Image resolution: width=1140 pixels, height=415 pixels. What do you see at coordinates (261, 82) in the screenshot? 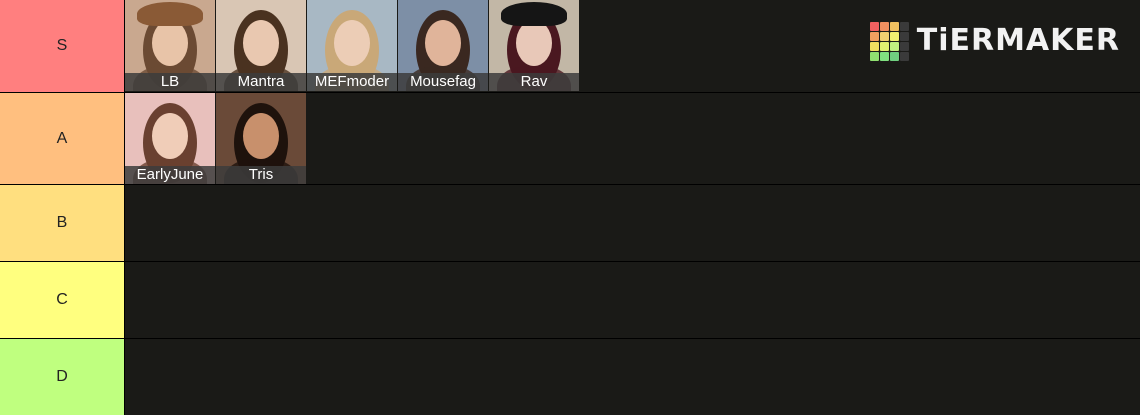
I see `item-caption: Mantra` at bounding box center [261, 82].